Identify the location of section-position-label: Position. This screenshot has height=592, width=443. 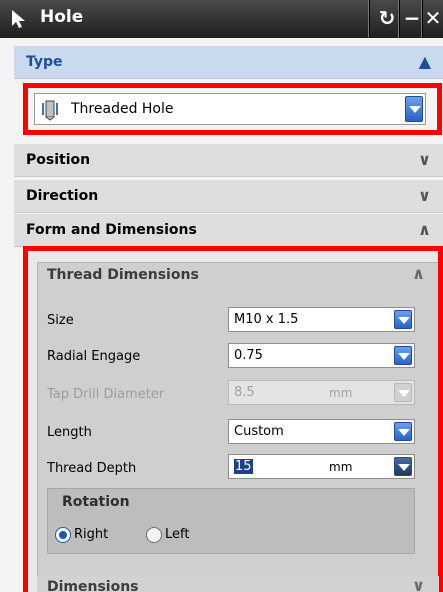
(58, 160).